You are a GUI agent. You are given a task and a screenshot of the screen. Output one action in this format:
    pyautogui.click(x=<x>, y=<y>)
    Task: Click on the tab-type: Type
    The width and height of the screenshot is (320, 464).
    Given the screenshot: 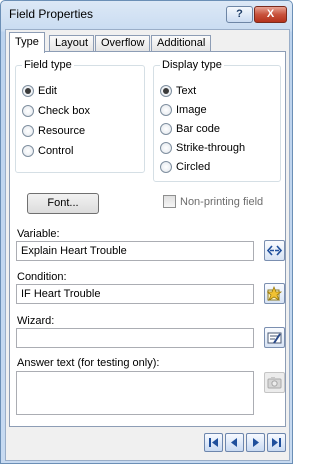 What is the action you would take?
    pyautogui.click(x=27, y=42)
    